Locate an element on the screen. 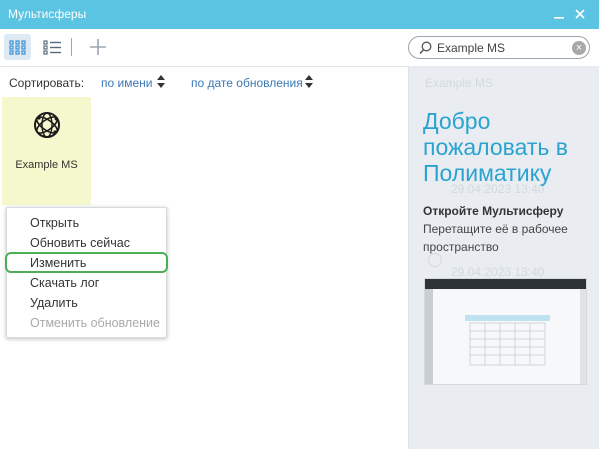 Image resolution: width=599 pixels, height=449 pixels. menu-item-refresh-now: Обновить сейчас is located at coordinates (80, 243).